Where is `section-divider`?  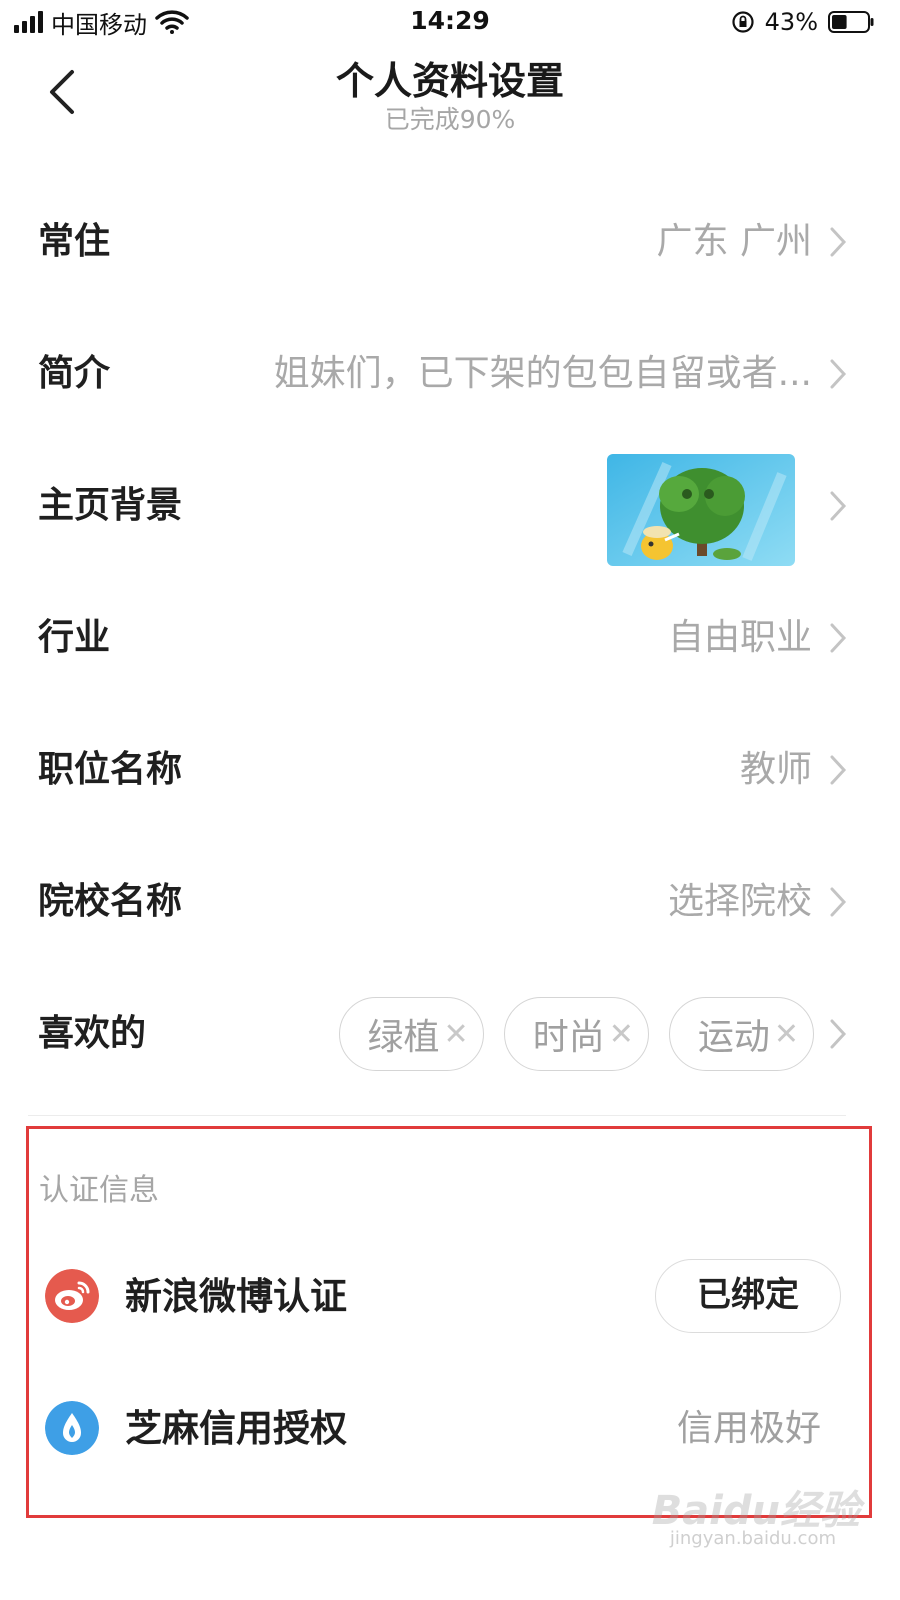 section-divider is located at coordinates (437, 1115).